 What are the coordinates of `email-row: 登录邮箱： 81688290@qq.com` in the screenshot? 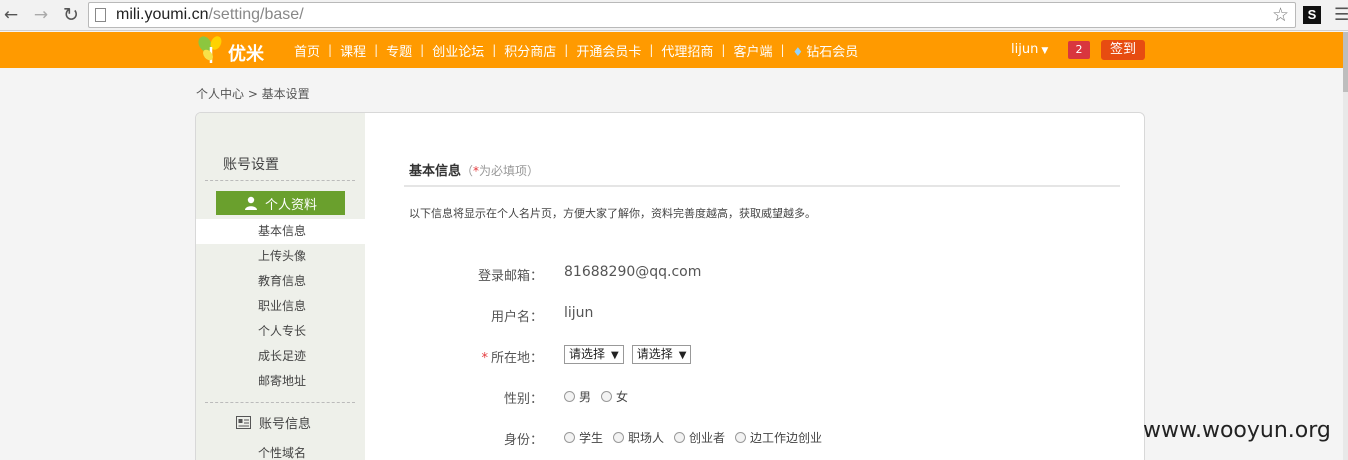 It's located at (715, 273).